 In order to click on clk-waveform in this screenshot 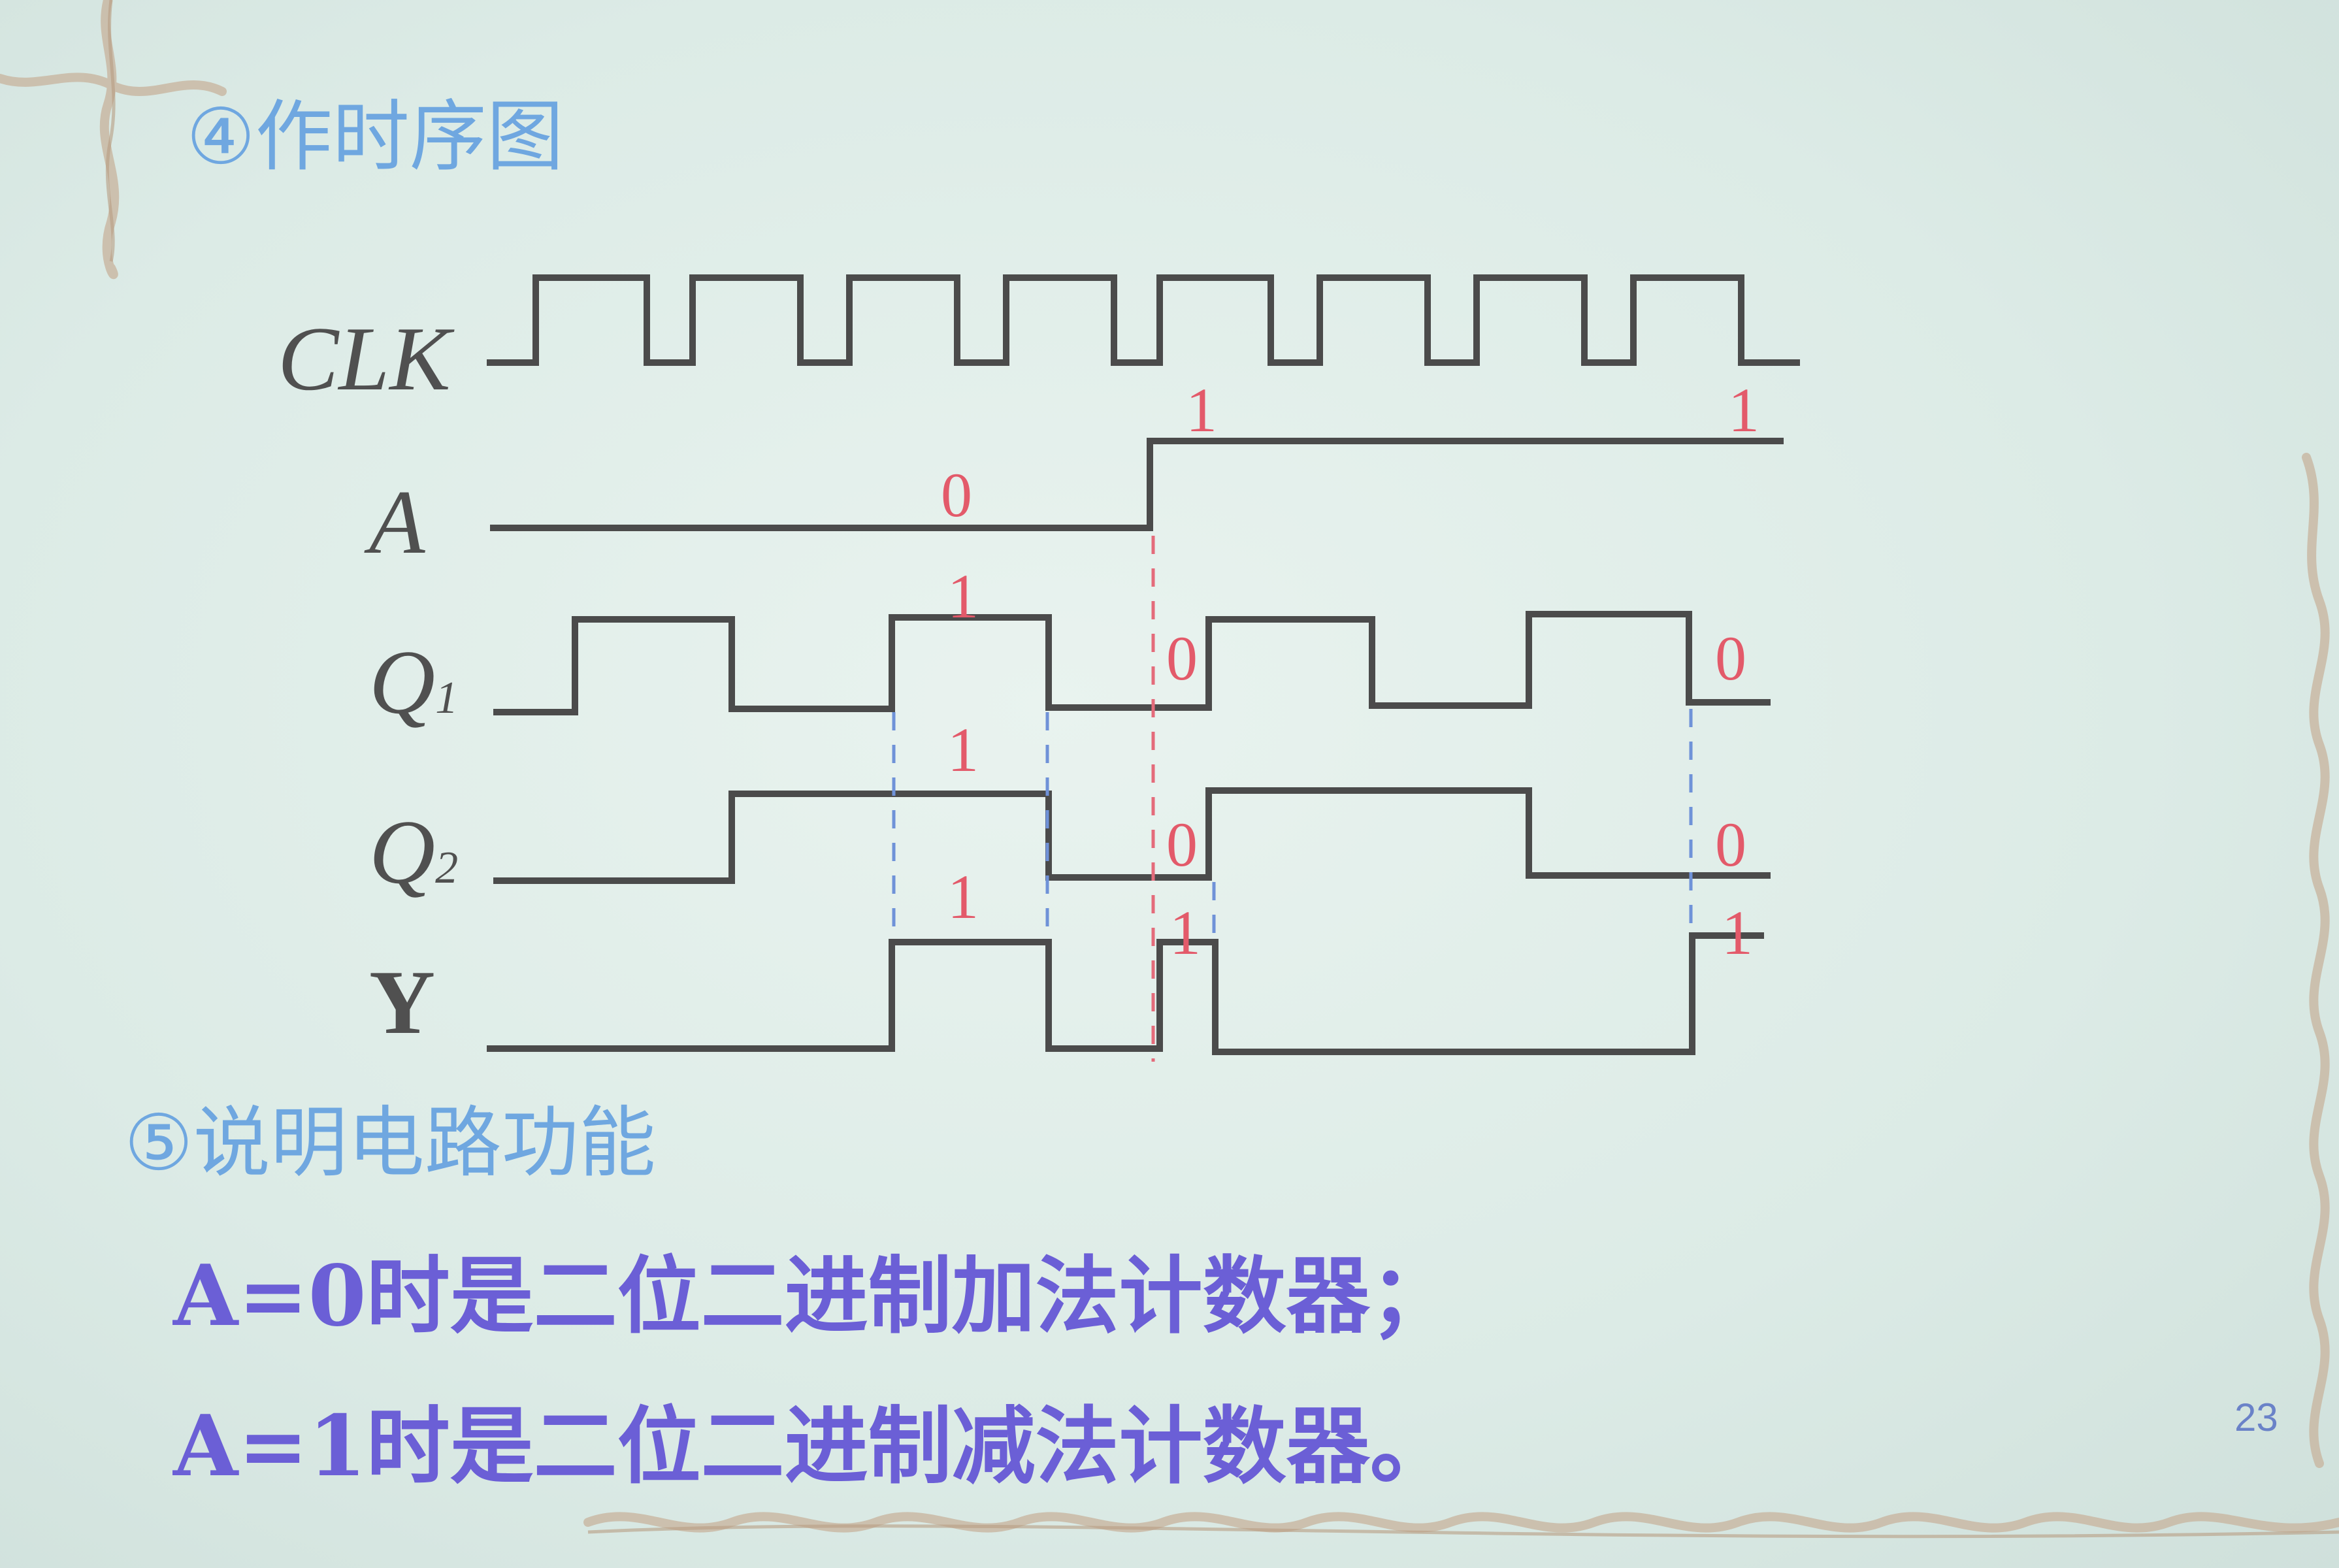, I will do `click(1143, 320)`.